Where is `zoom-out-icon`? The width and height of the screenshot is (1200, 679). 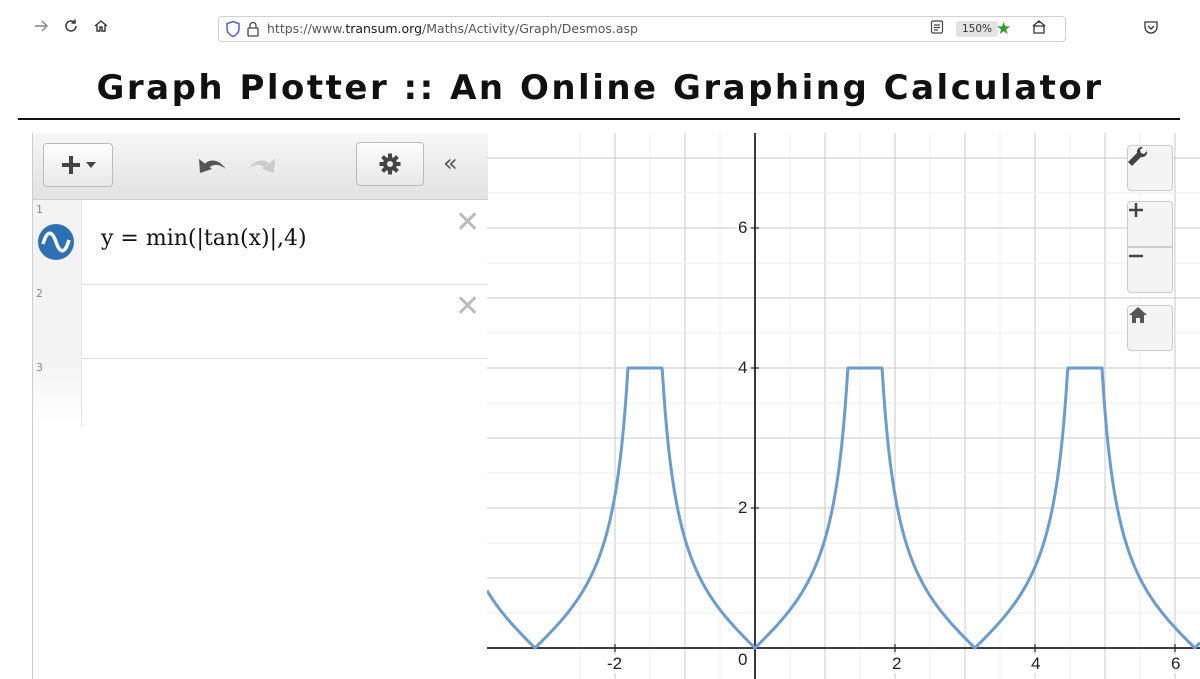 zoom-out-icon is located at coordinates (1136, 256).